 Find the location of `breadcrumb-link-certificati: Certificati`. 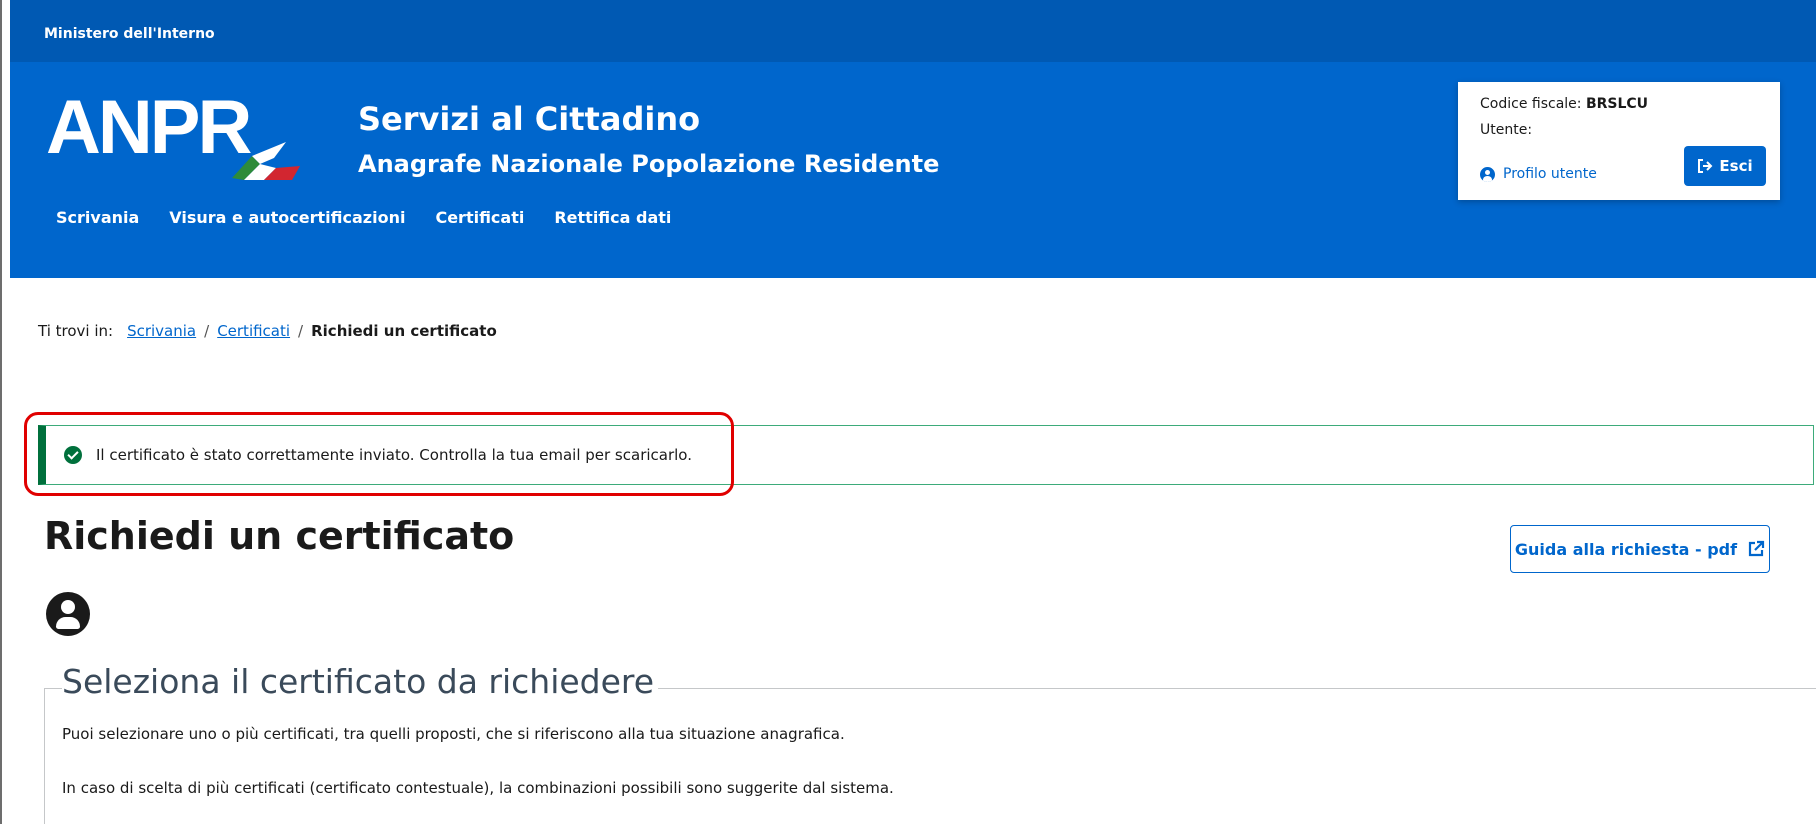

breadcrumb-link-certificati: Certificati is located at coordinates (253, 331).